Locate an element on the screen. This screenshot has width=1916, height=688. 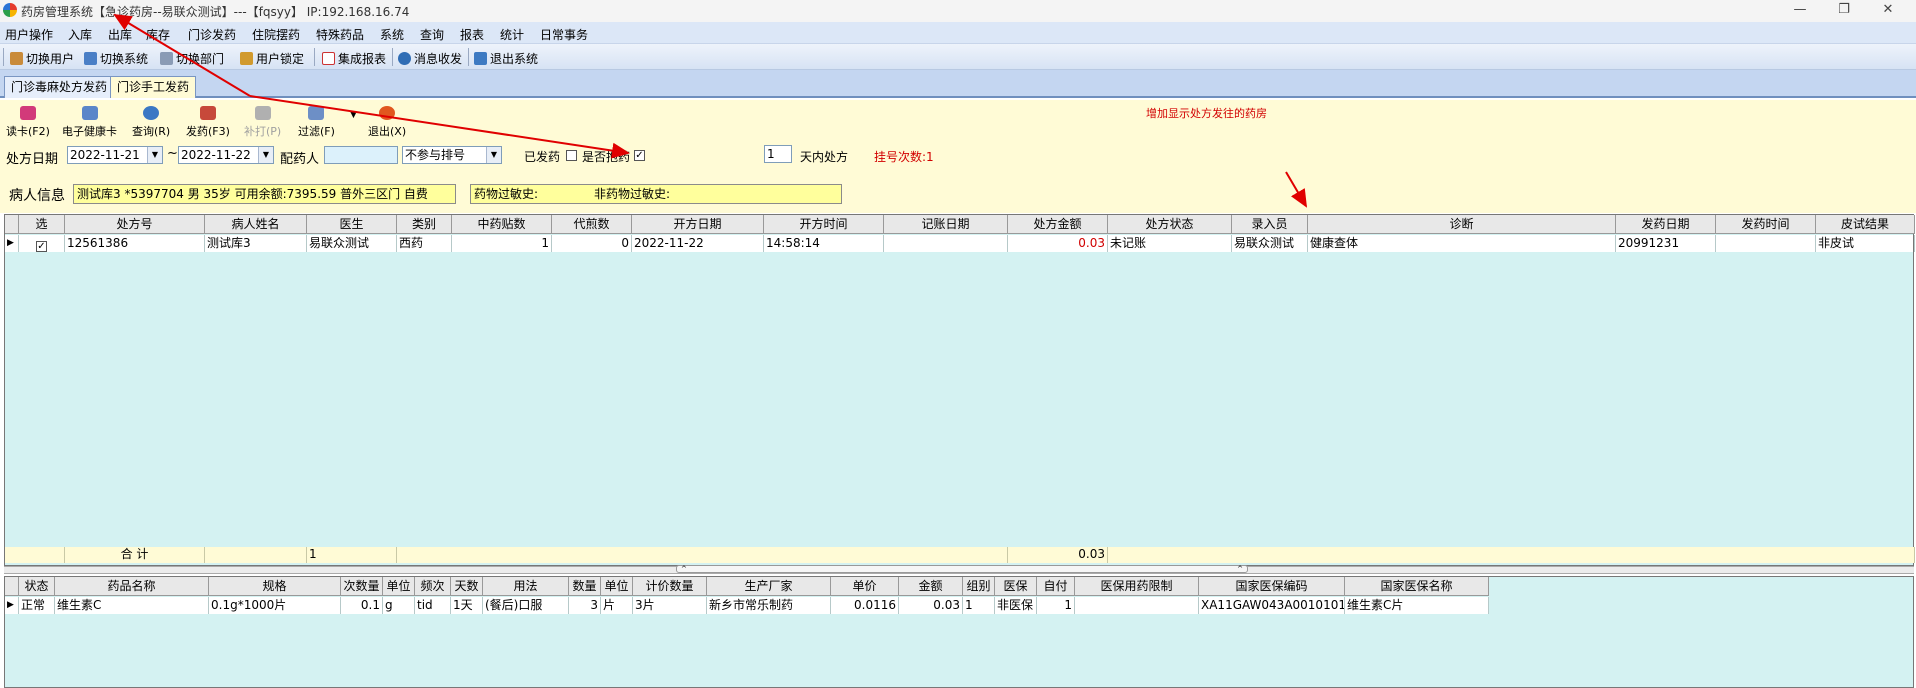
column-header: 发药日期 is located at coordinates (1666, 224).